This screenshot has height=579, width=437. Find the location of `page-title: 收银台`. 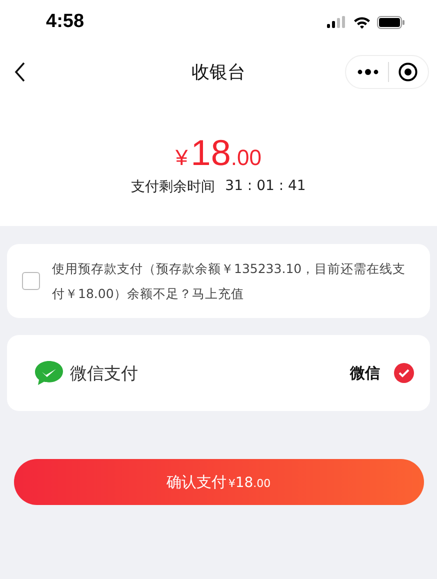

page-title: 收银台 is located at coordinates (218, 72).